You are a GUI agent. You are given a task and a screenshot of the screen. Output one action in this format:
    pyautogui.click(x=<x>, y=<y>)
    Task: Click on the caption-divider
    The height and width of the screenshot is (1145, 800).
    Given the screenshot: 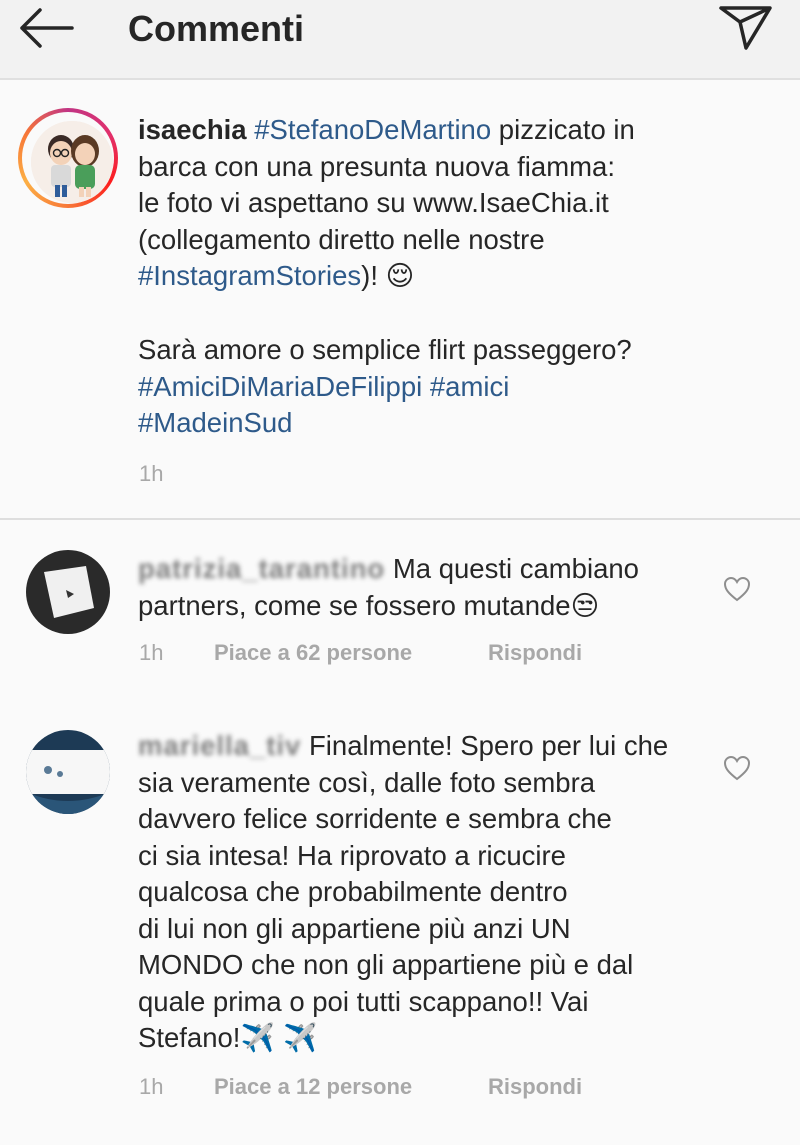 What is the action you would take?
    pyautogui.click(x=400, y=519)
    